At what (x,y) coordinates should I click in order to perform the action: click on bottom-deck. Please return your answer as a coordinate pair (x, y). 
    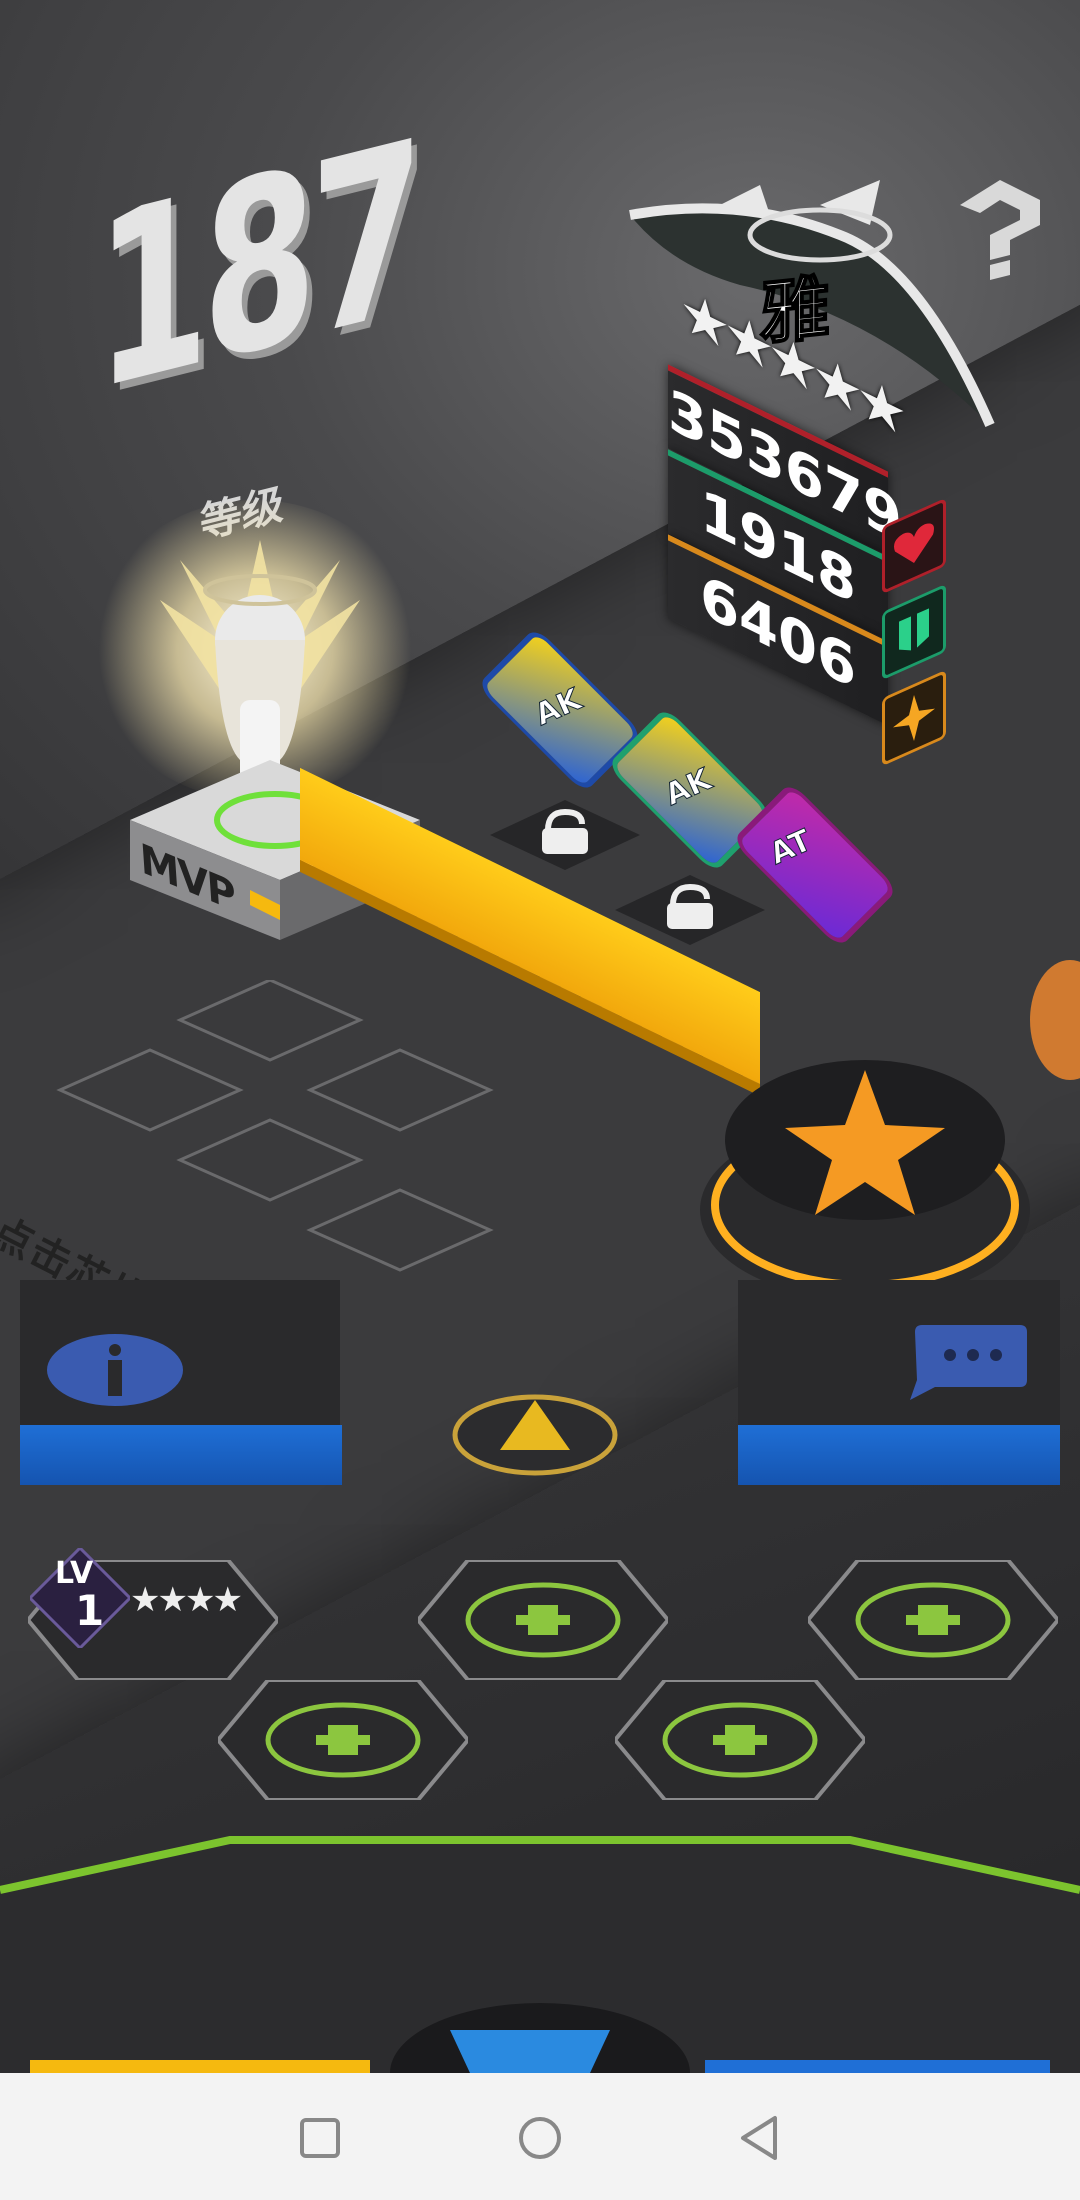
    Looking at the image, I should click on (540, 1954).